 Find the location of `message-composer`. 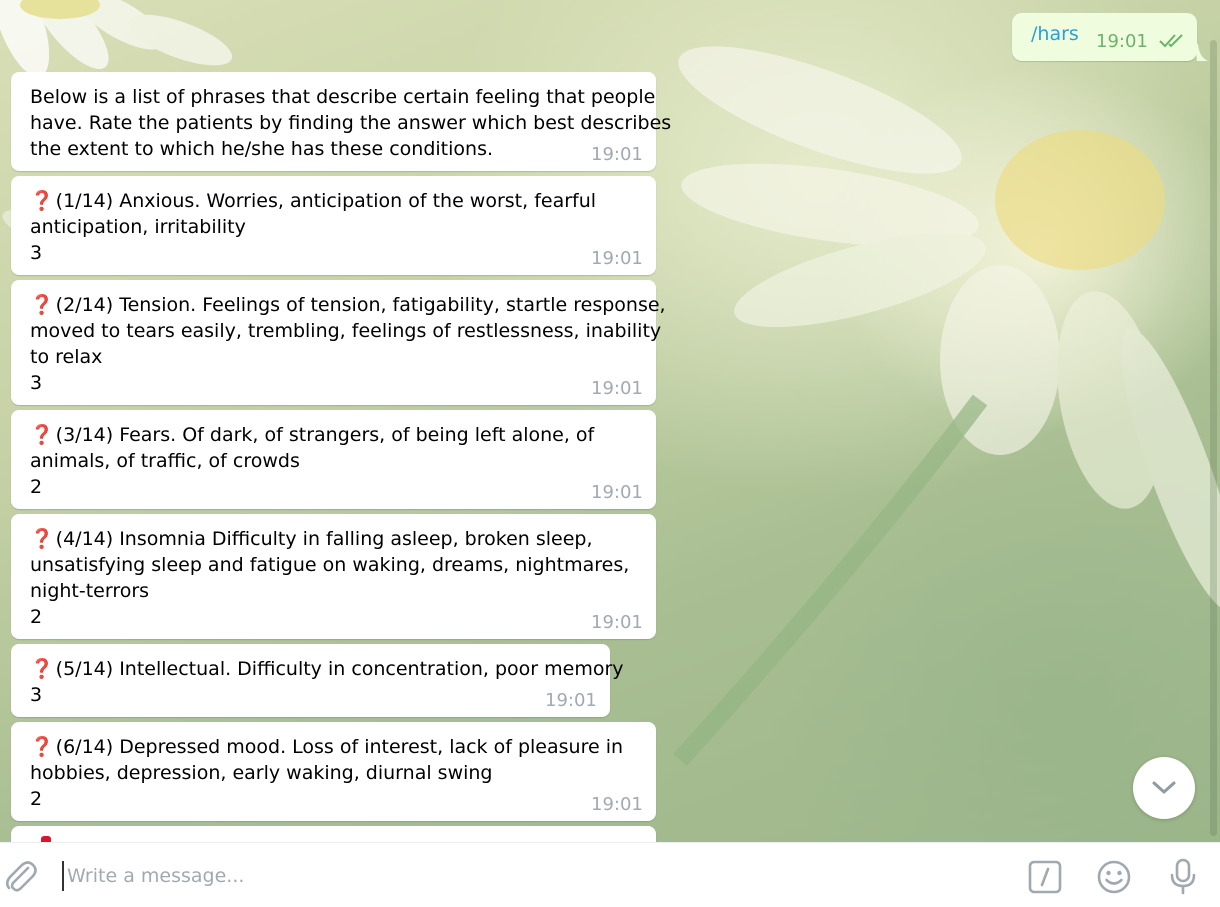

message-composer is located at coordinates (610, 874).